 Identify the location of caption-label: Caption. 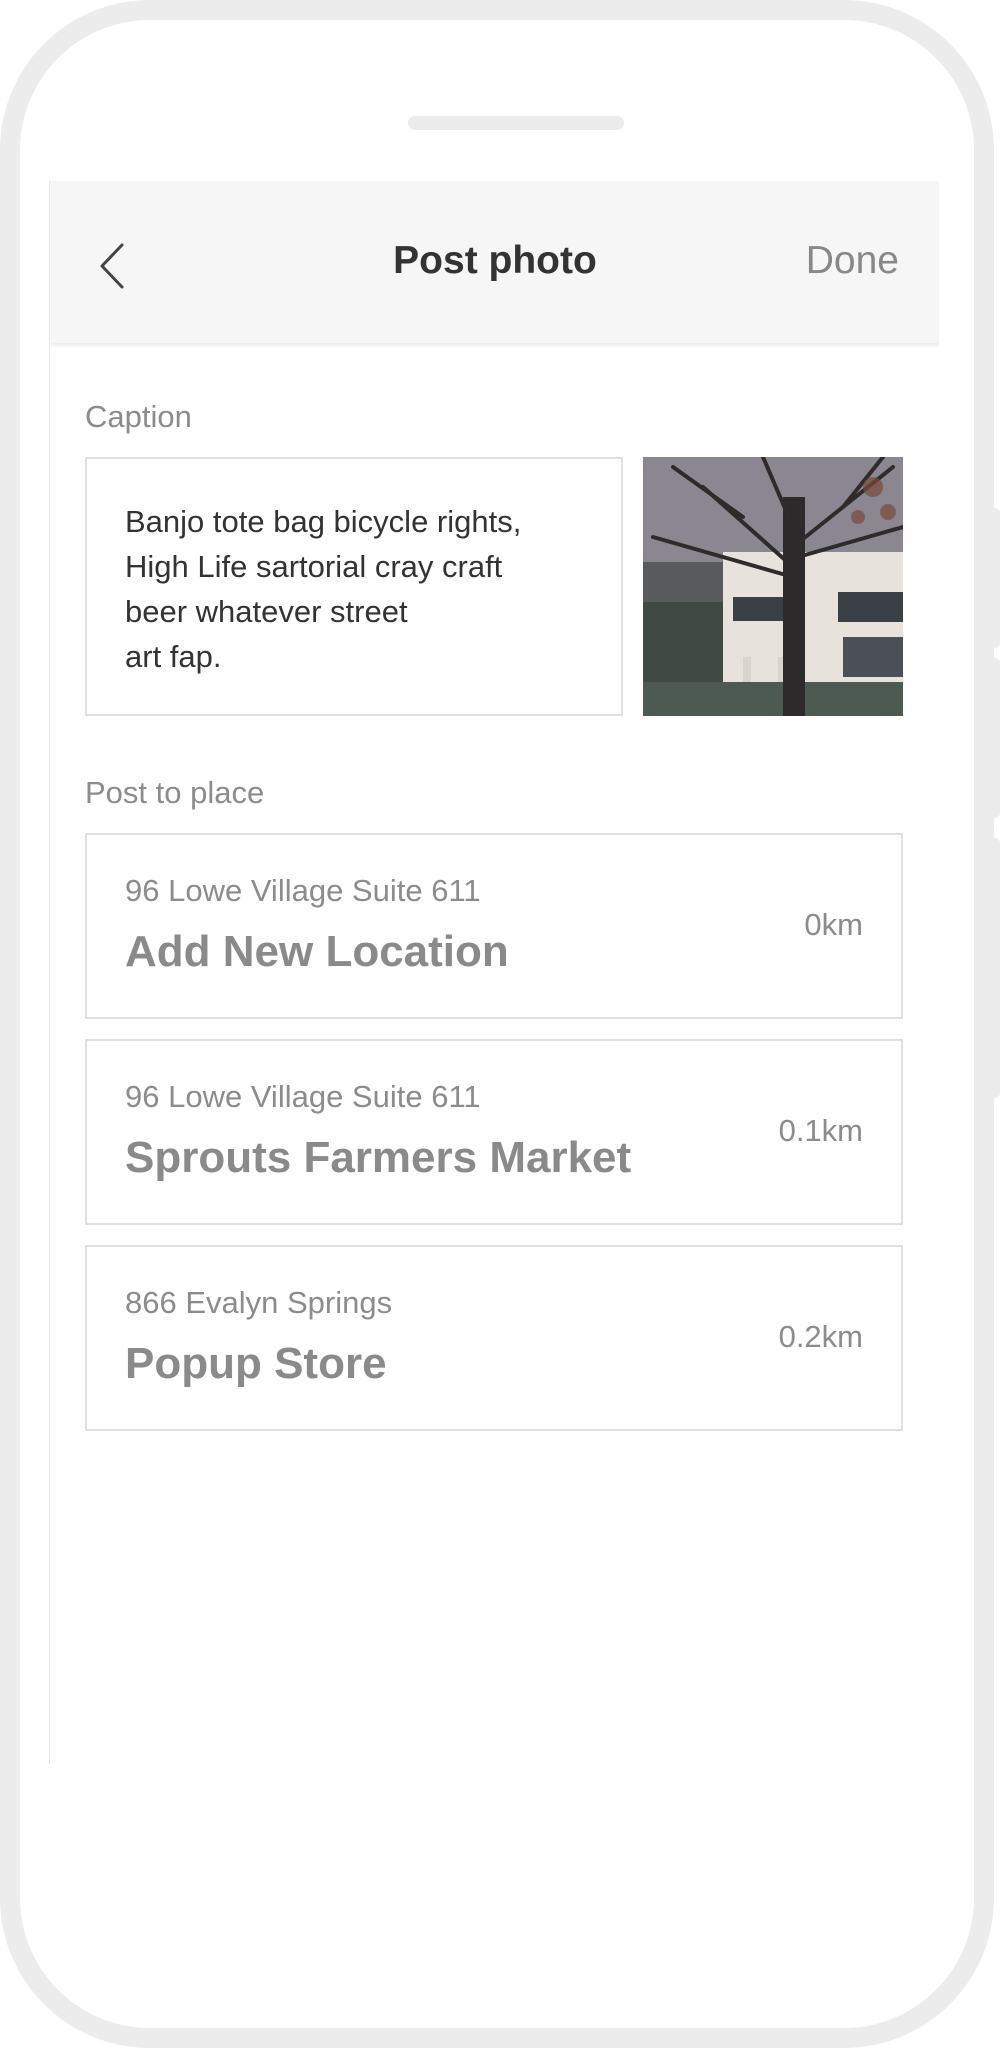
(138, 416).